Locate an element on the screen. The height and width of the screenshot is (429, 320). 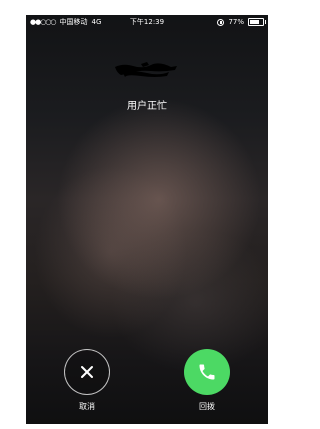
call-status: 用户正忙 is located at coordinates (147, 106).